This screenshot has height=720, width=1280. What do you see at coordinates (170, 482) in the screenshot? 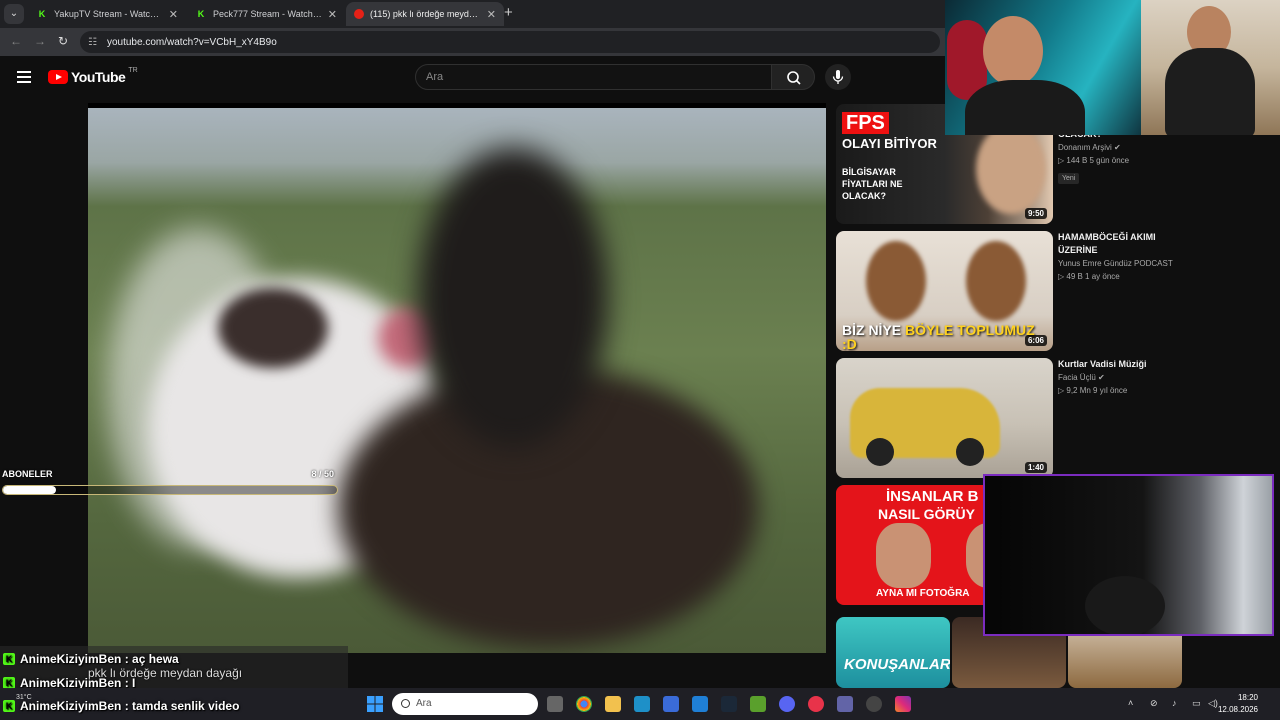
I see `subscriber-goal: ABONELER 8 / 50` at bounding box center [170, 482].